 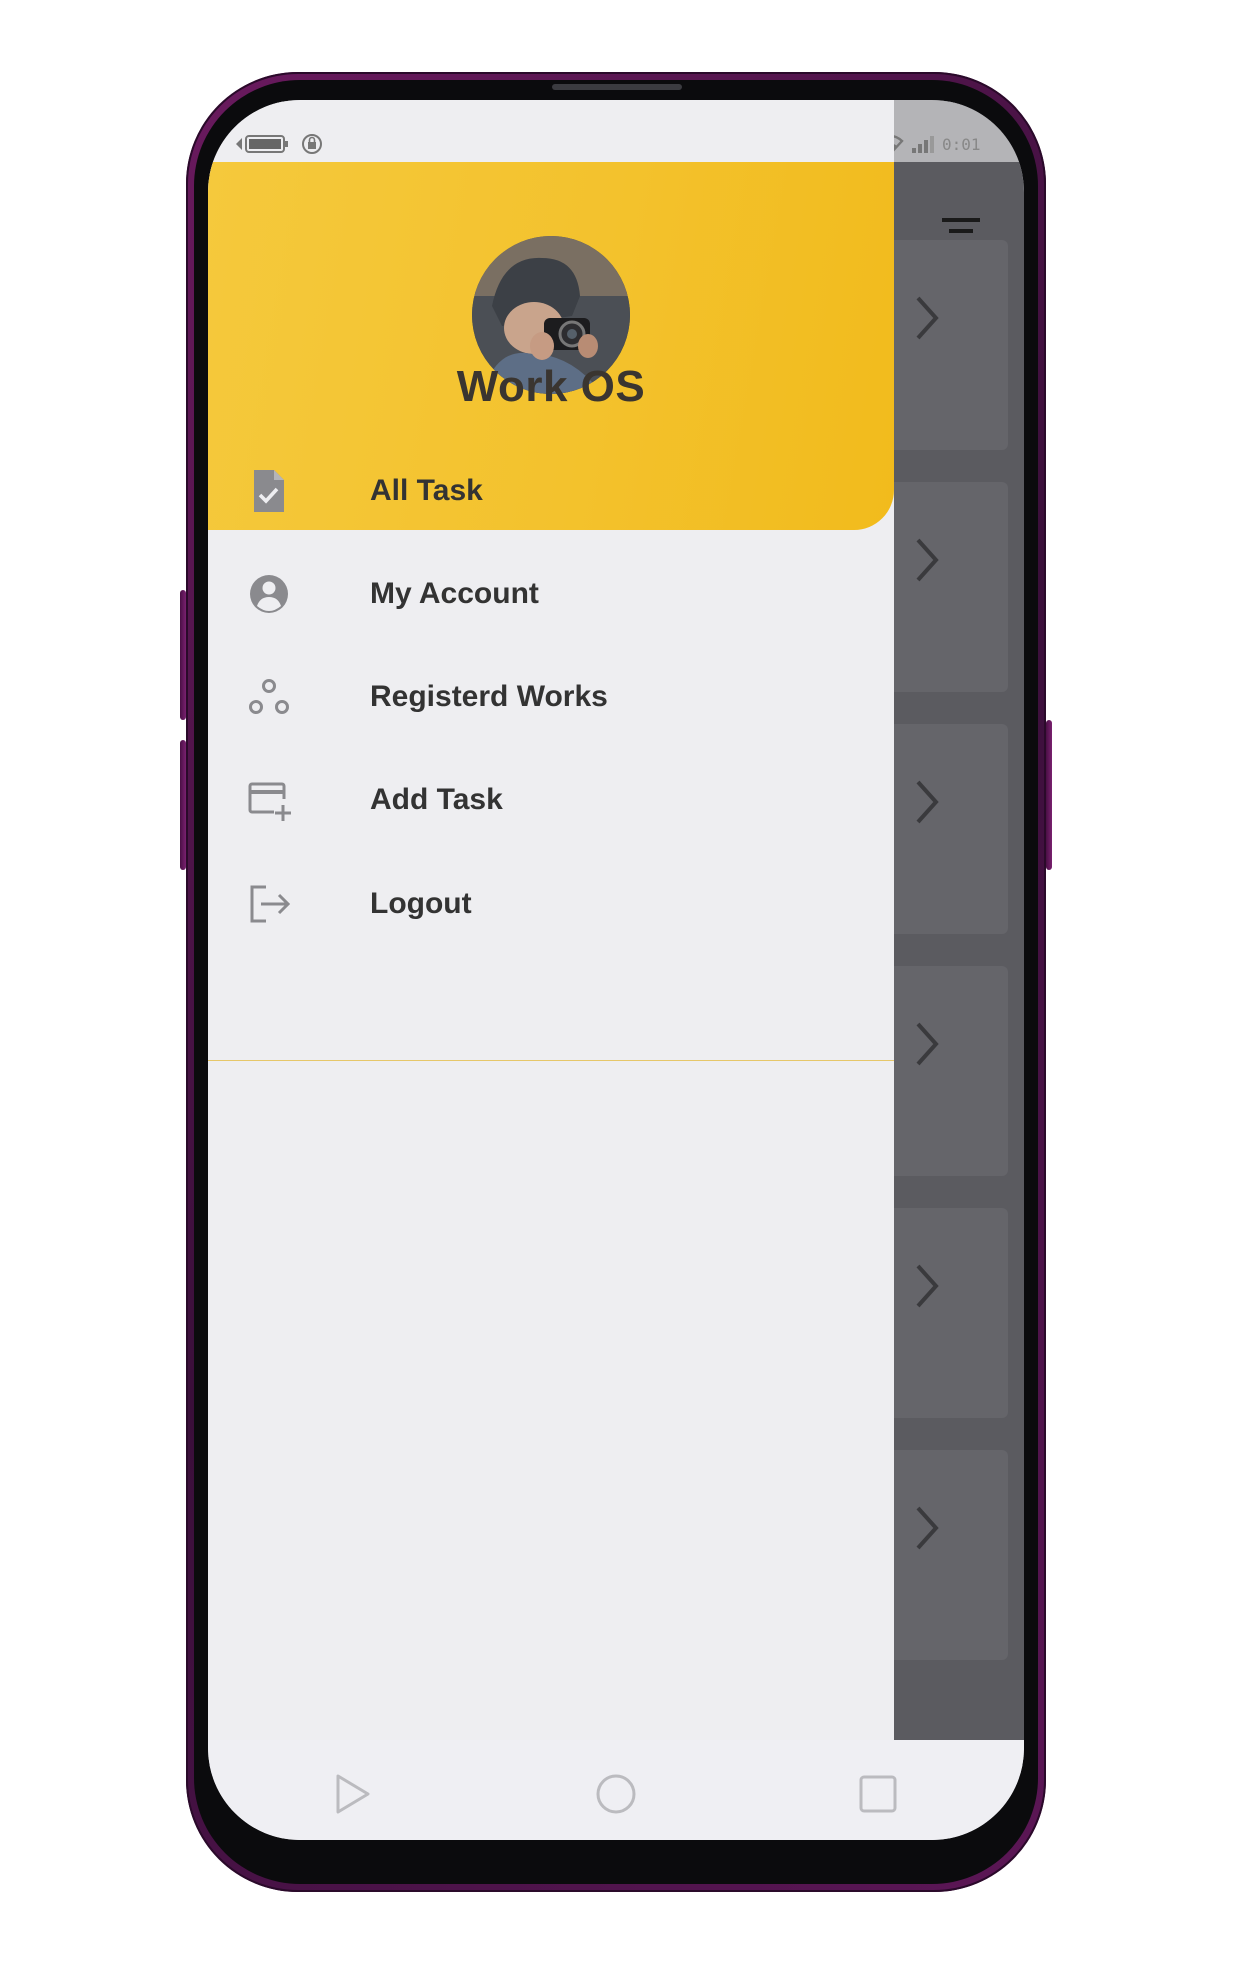 What do you see at coordinates (426, 490) in the screenshot?
I see `menu-item-label: All Task` at bounding box center [426, 490].